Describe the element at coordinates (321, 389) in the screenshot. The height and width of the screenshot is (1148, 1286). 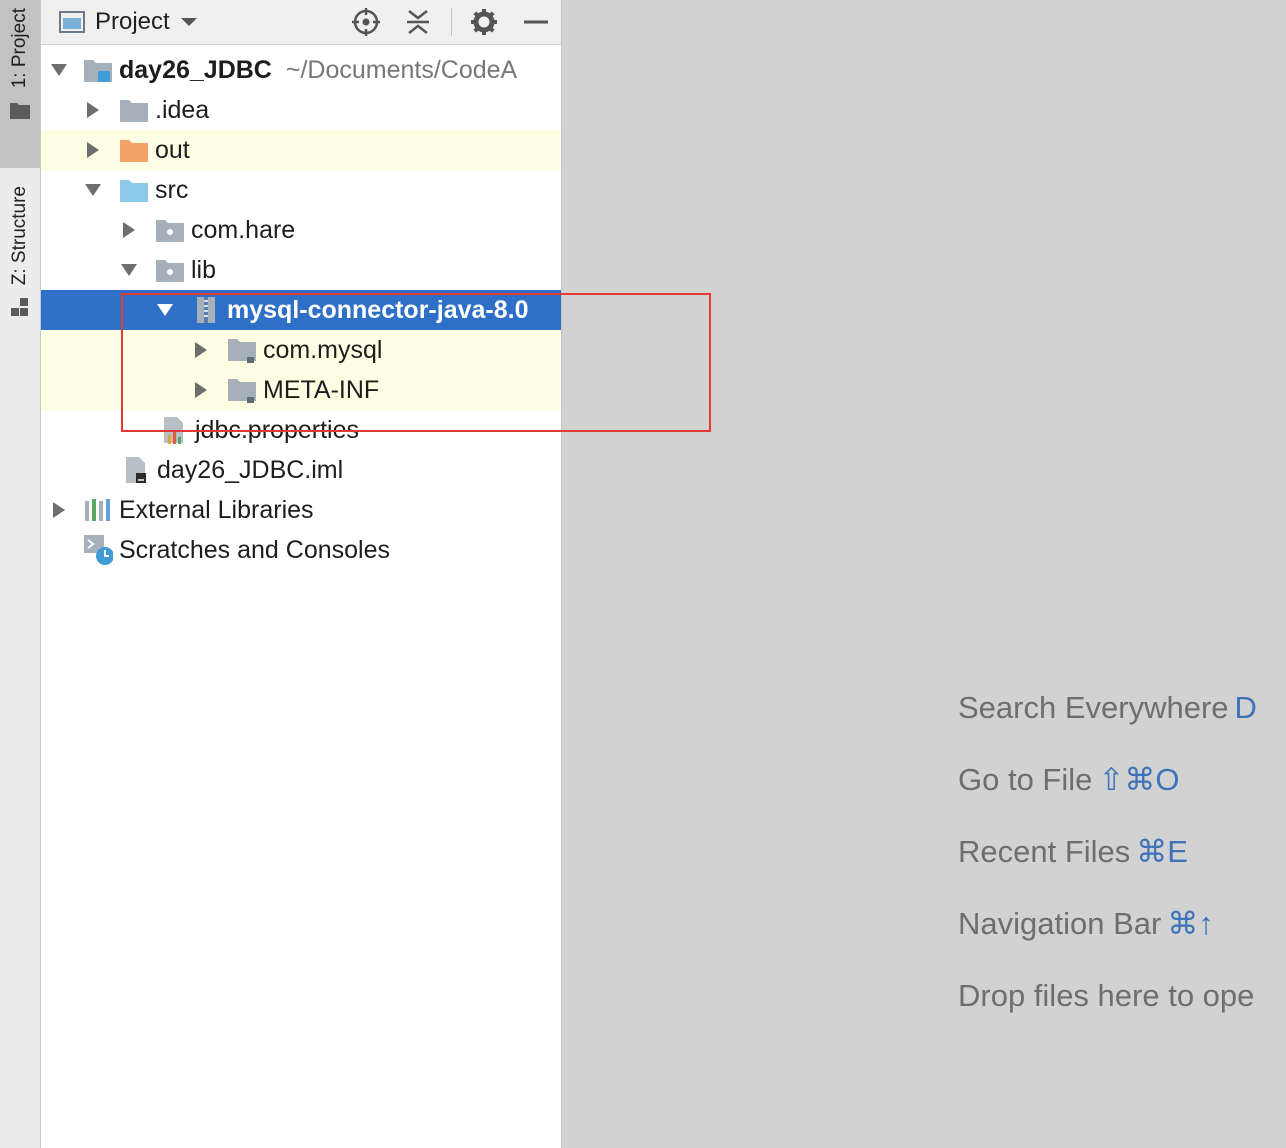
I see `tree-label: META-INF` at that location.